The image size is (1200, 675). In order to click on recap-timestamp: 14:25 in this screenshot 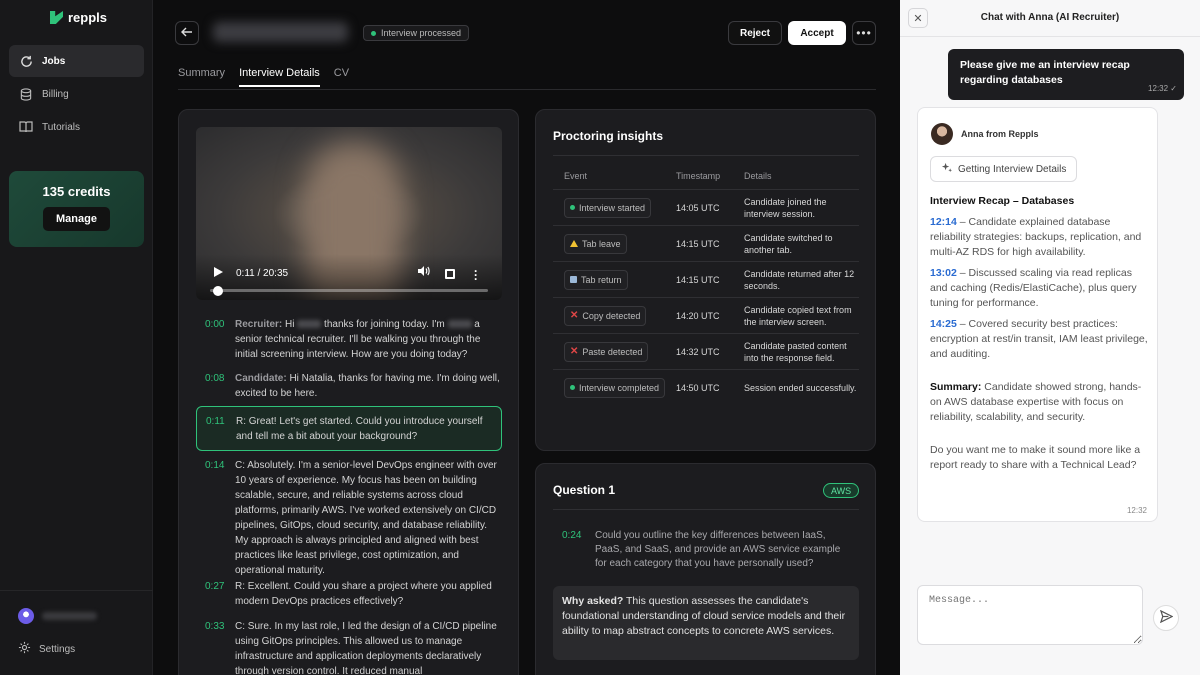, I will do `click(943, 324)`.